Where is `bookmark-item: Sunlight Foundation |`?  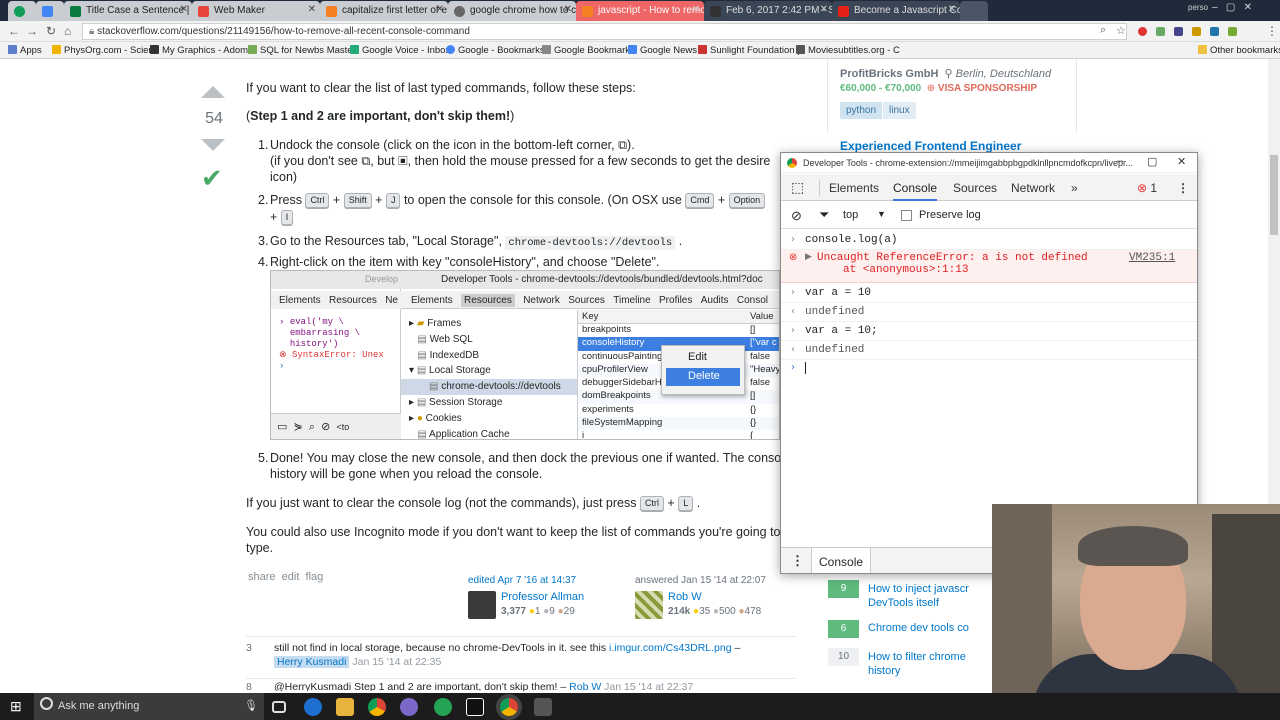 bookmark-item: Sunlight Foundation | is located at coordinates (749, 50).